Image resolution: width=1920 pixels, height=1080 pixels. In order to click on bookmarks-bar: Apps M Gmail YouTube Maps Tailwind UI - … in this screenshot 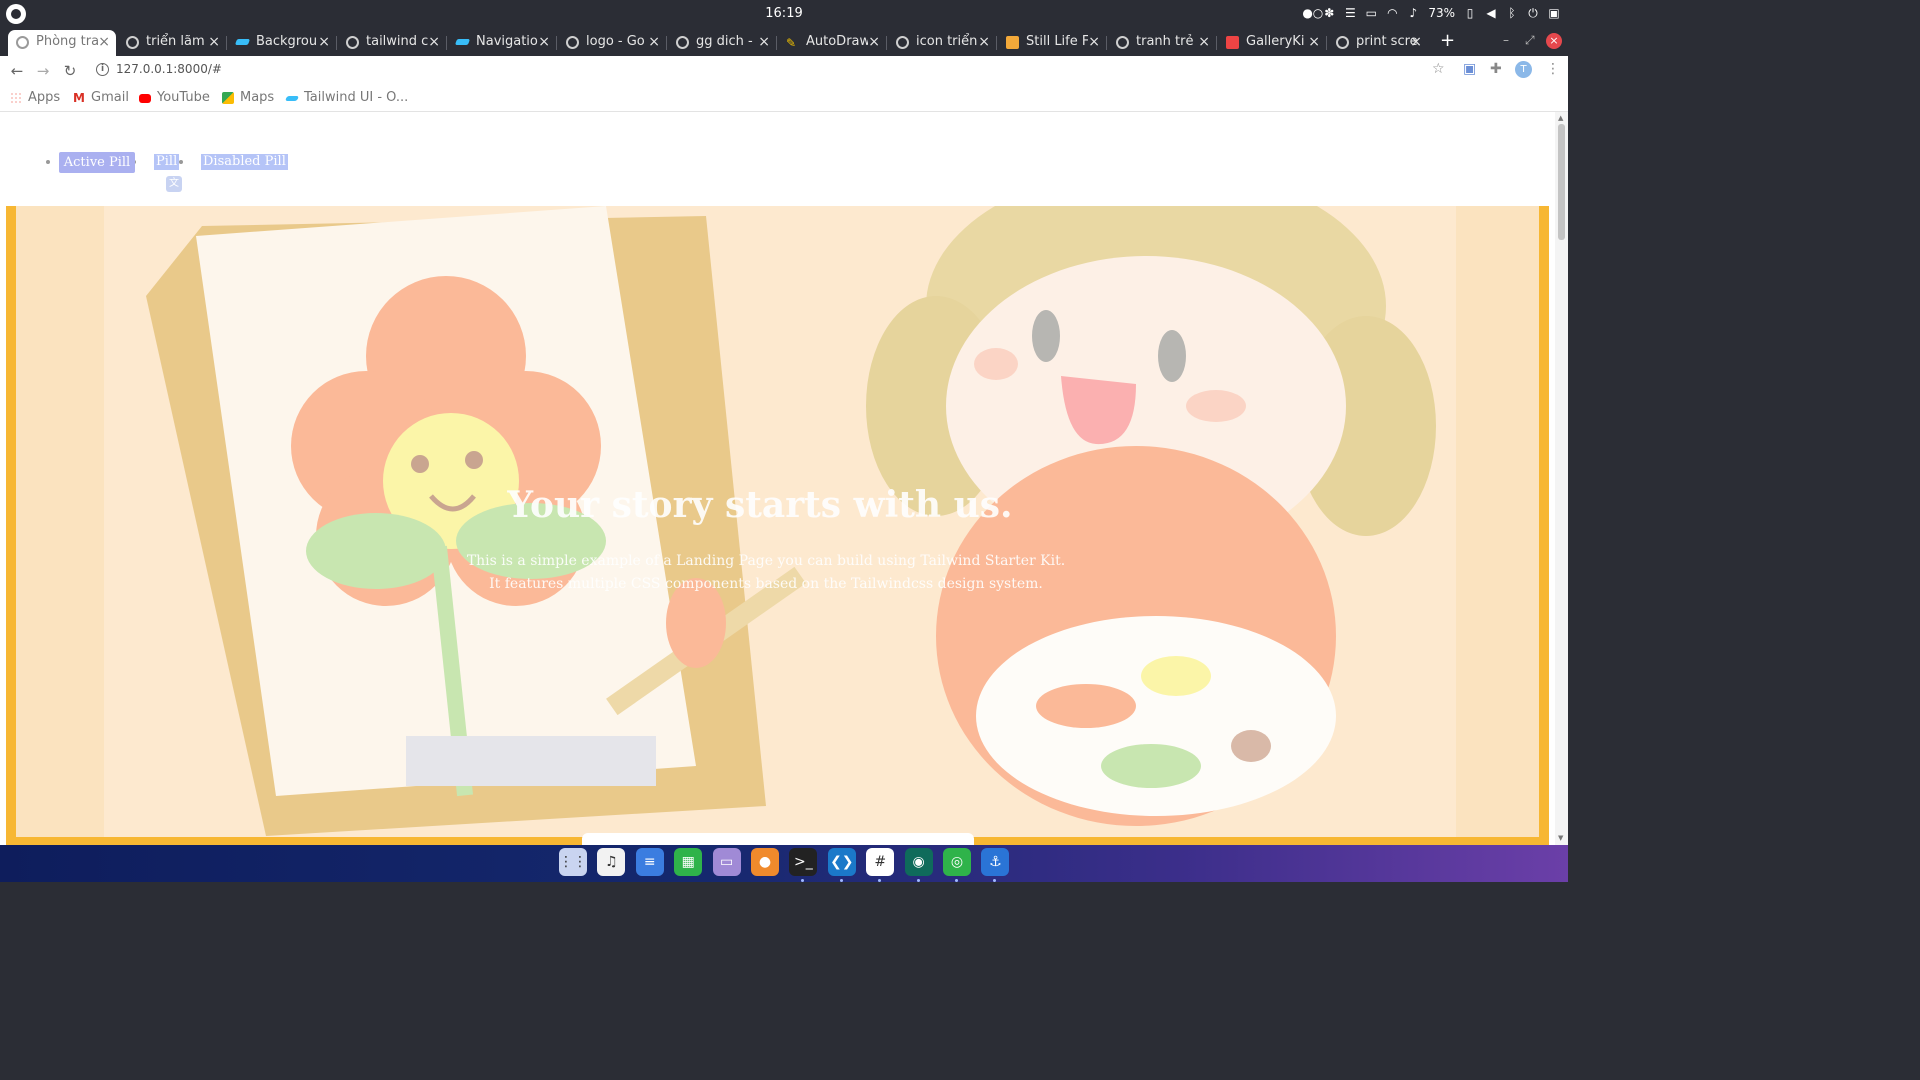, I will do `click(784, 98)`.